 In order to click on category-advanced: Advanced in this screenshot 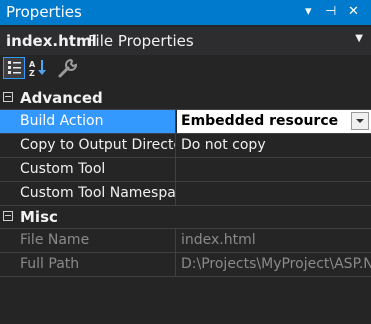, I will do `click(185, 98)`.